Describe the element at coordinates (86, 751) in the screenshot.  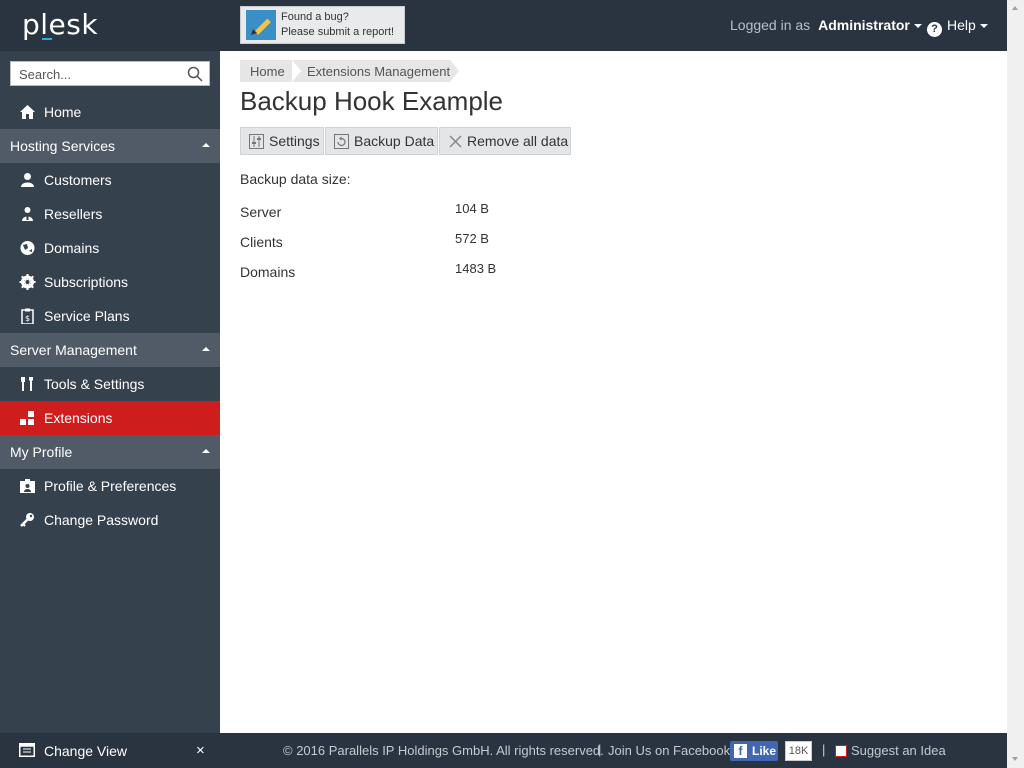
I see `change-view-label: Change View` at that location.